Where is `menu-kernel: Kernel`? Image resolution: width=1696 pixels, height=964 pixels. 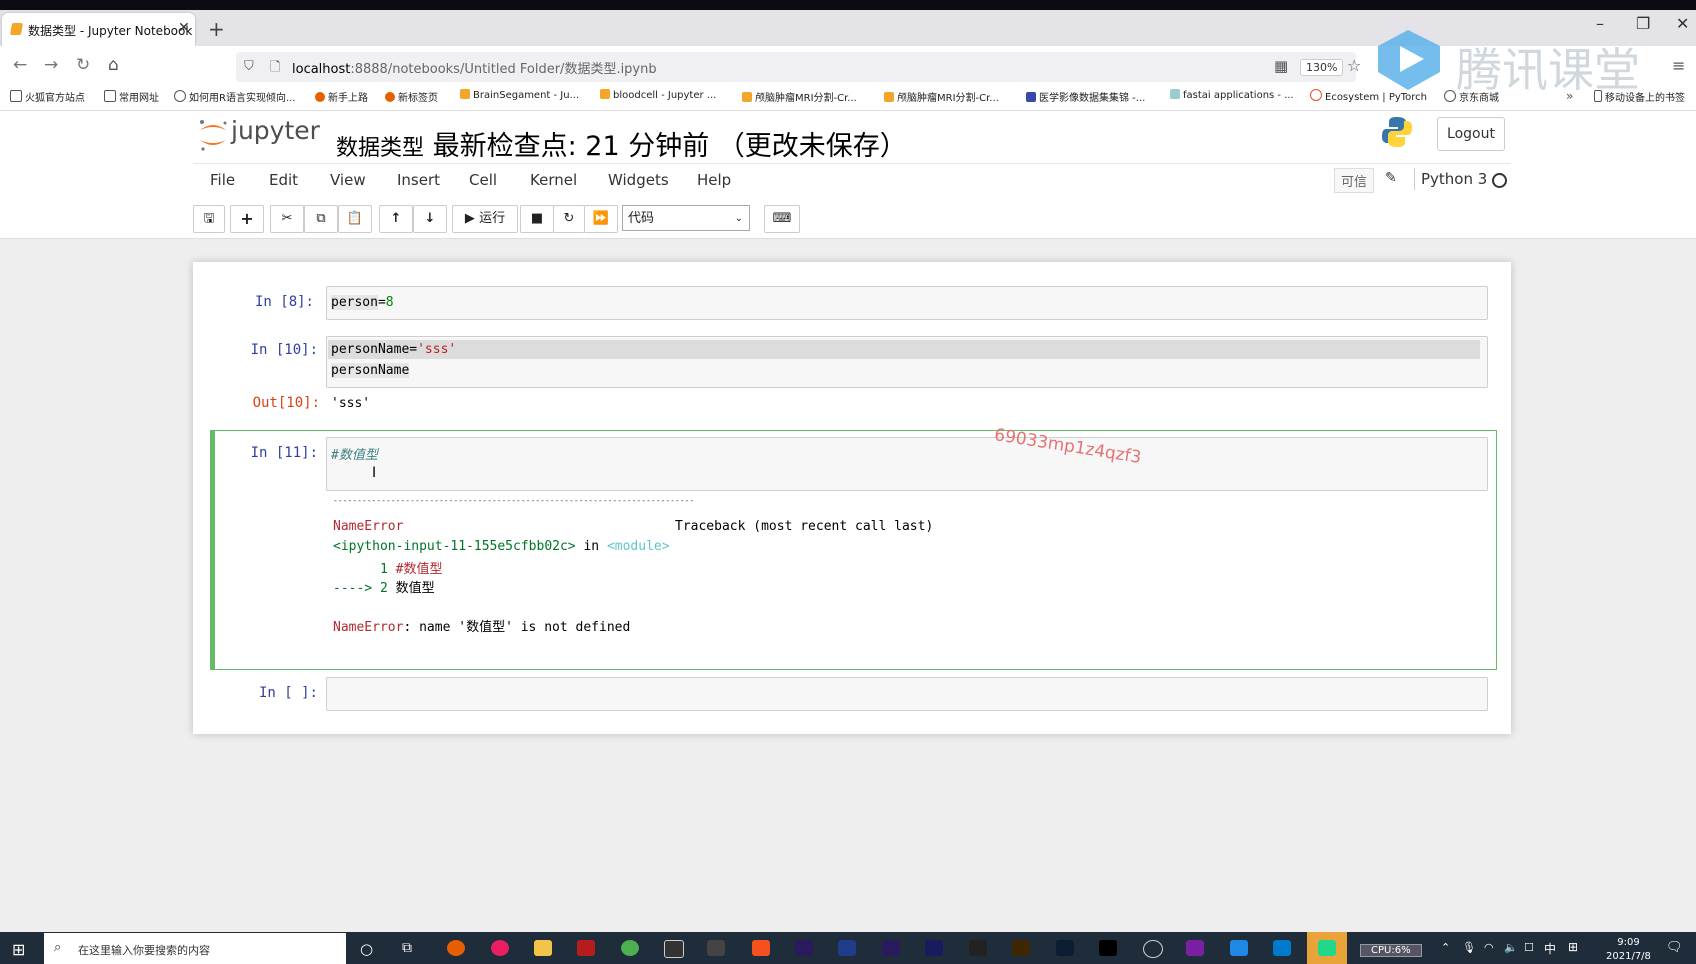
menu-kernel: Kernel is located at coordinates (553, 180).